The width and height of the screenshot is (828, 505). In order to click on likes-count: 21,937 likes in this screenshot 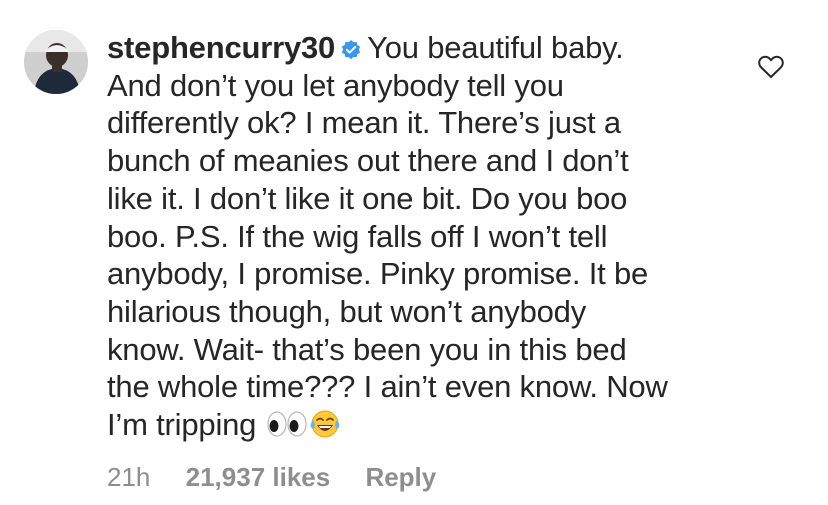, I will do `click(258, 477)`.